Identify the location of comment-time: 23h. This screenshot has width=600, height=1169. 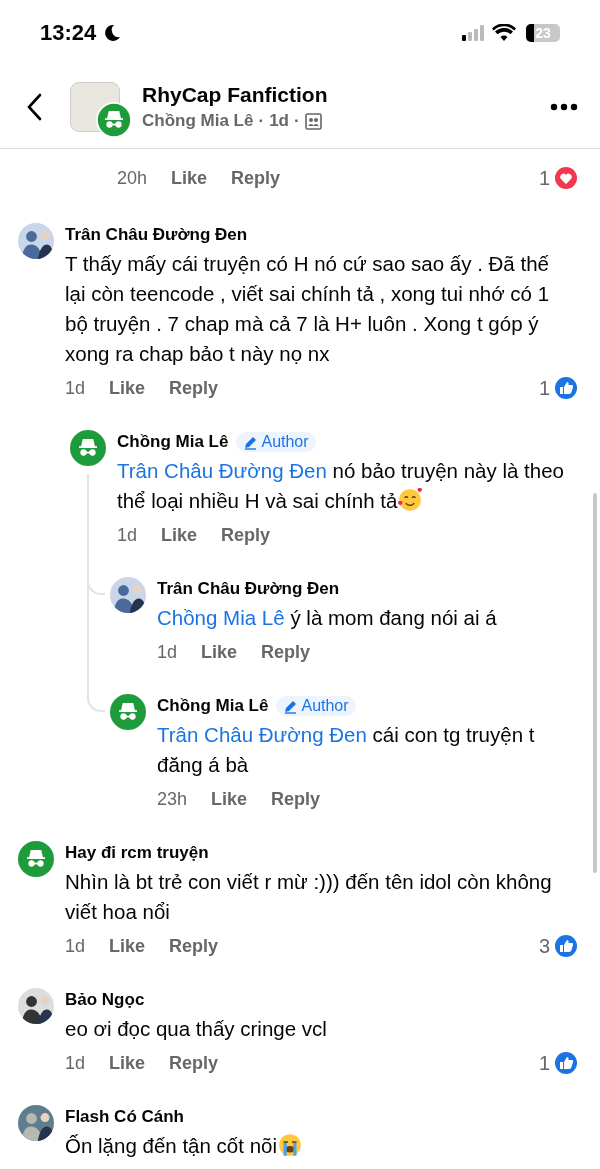
(172, 799).